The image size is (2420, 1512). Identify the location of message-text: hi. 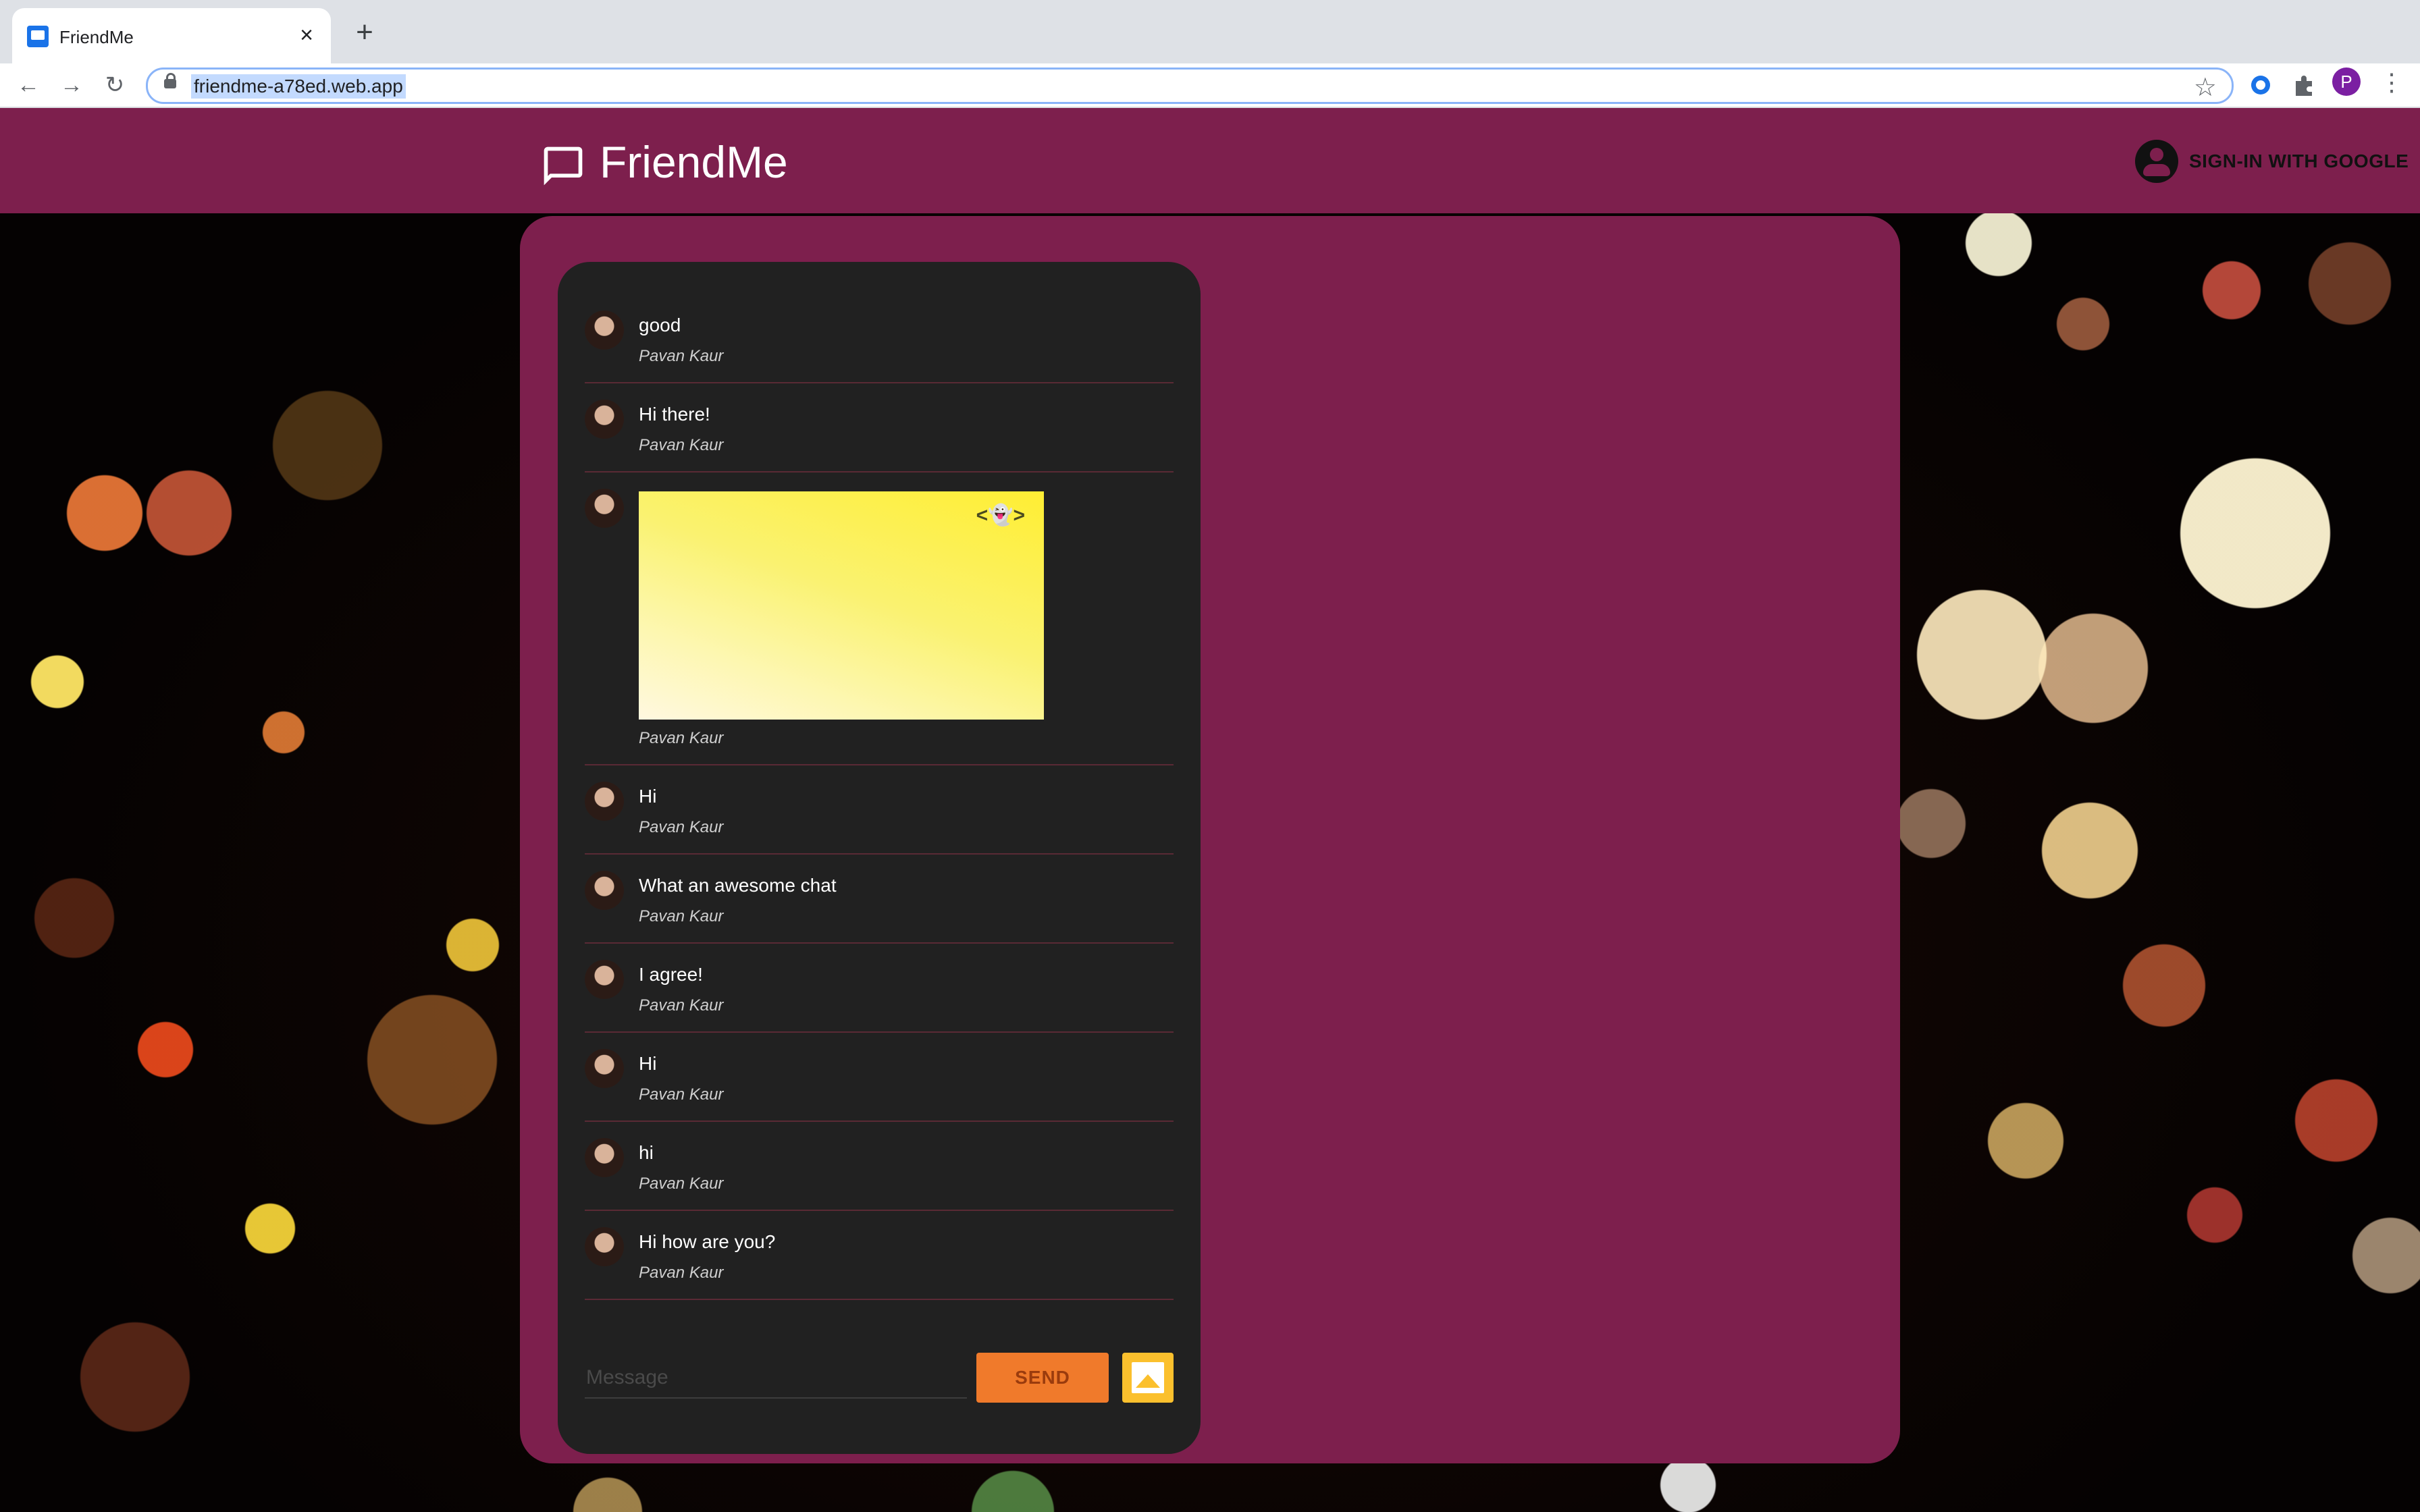
(646, 1152).